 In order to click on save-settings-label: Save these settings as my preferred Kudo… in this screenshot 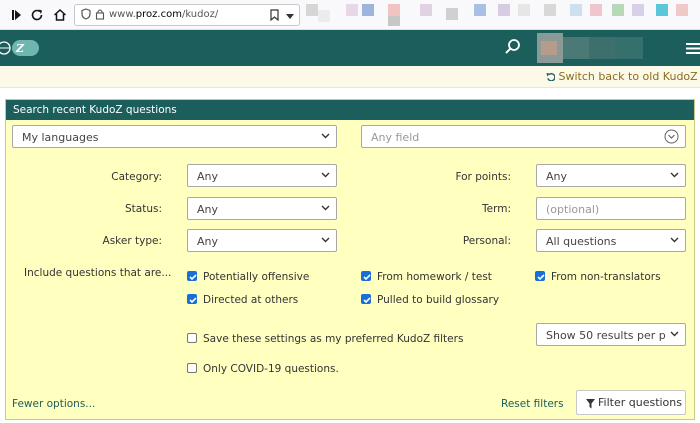, I will do `click(333, 339)`.